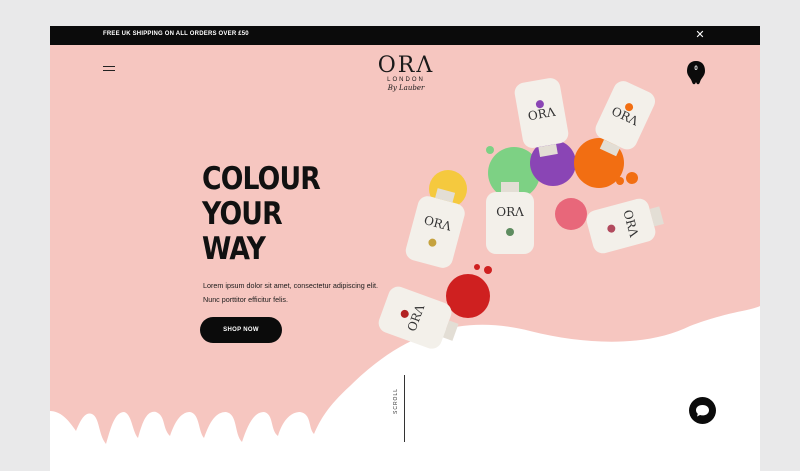  Describe the element at coordinates (241, 330) in the screenshot. I see `shop-now-button: SHOP NOW` at that location.